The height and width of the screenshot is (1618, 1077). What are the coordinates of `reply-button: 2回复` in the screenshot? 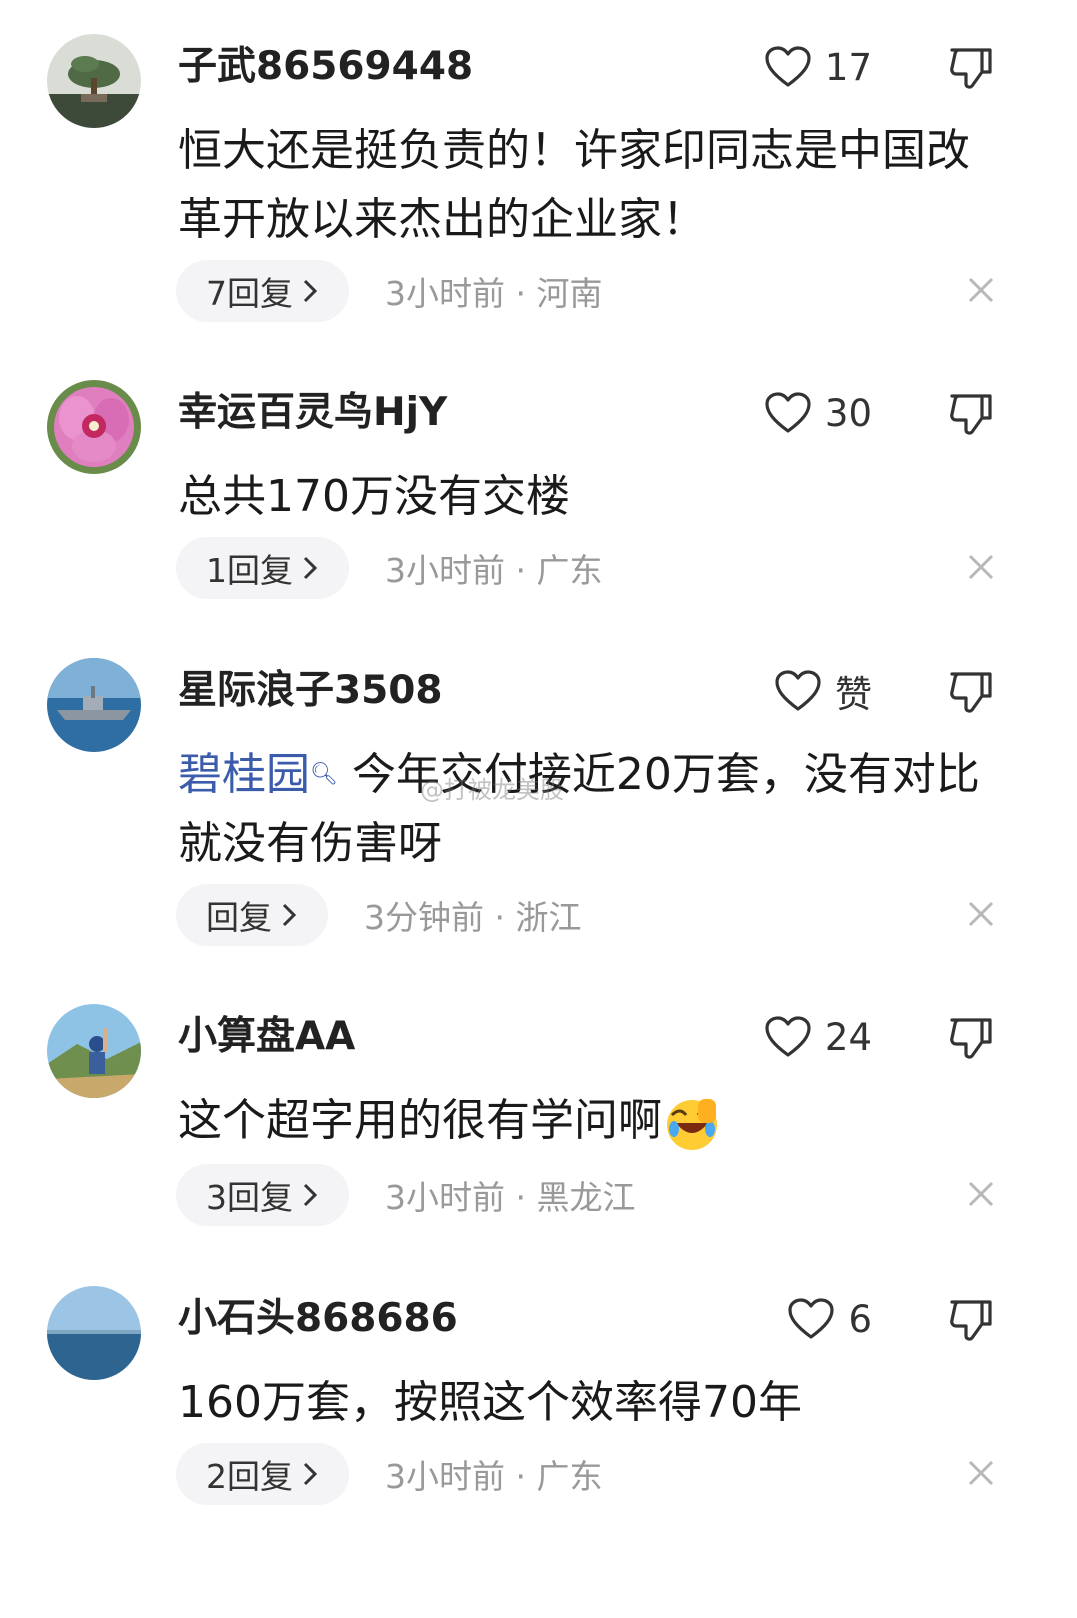 It's located at (262, 1474).